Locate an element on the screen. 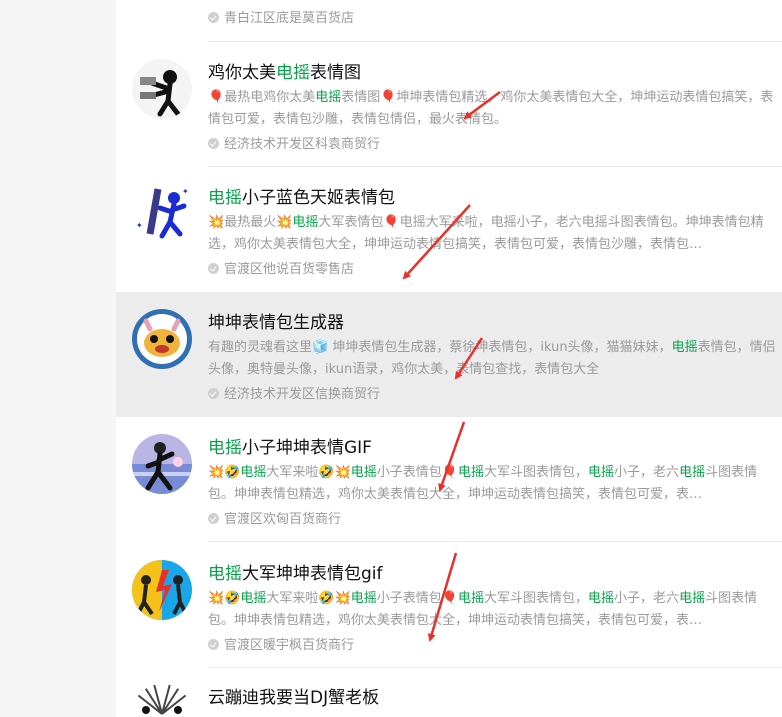 The width and height of the screenshot is (782, 717). blue-dancer-icon: ✦ ✦ is located at coordinates (162, 214).